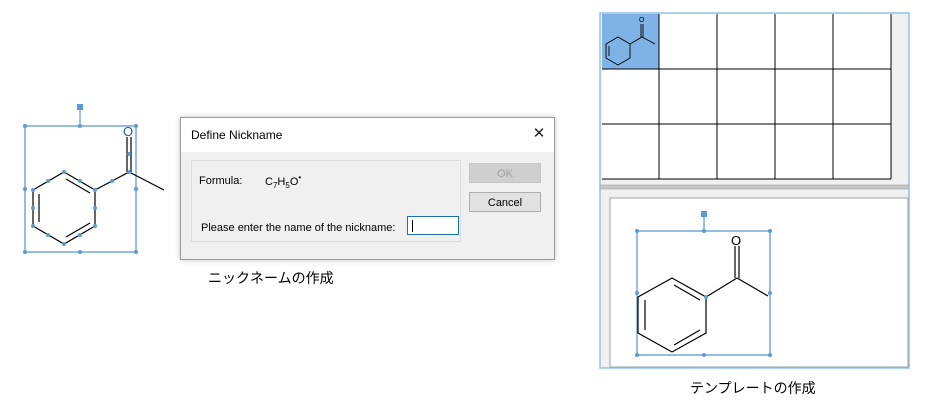  Describe the element at coordinates (283, 181) in the screenshot. I see `formula-value: C7H5O•` at that location.